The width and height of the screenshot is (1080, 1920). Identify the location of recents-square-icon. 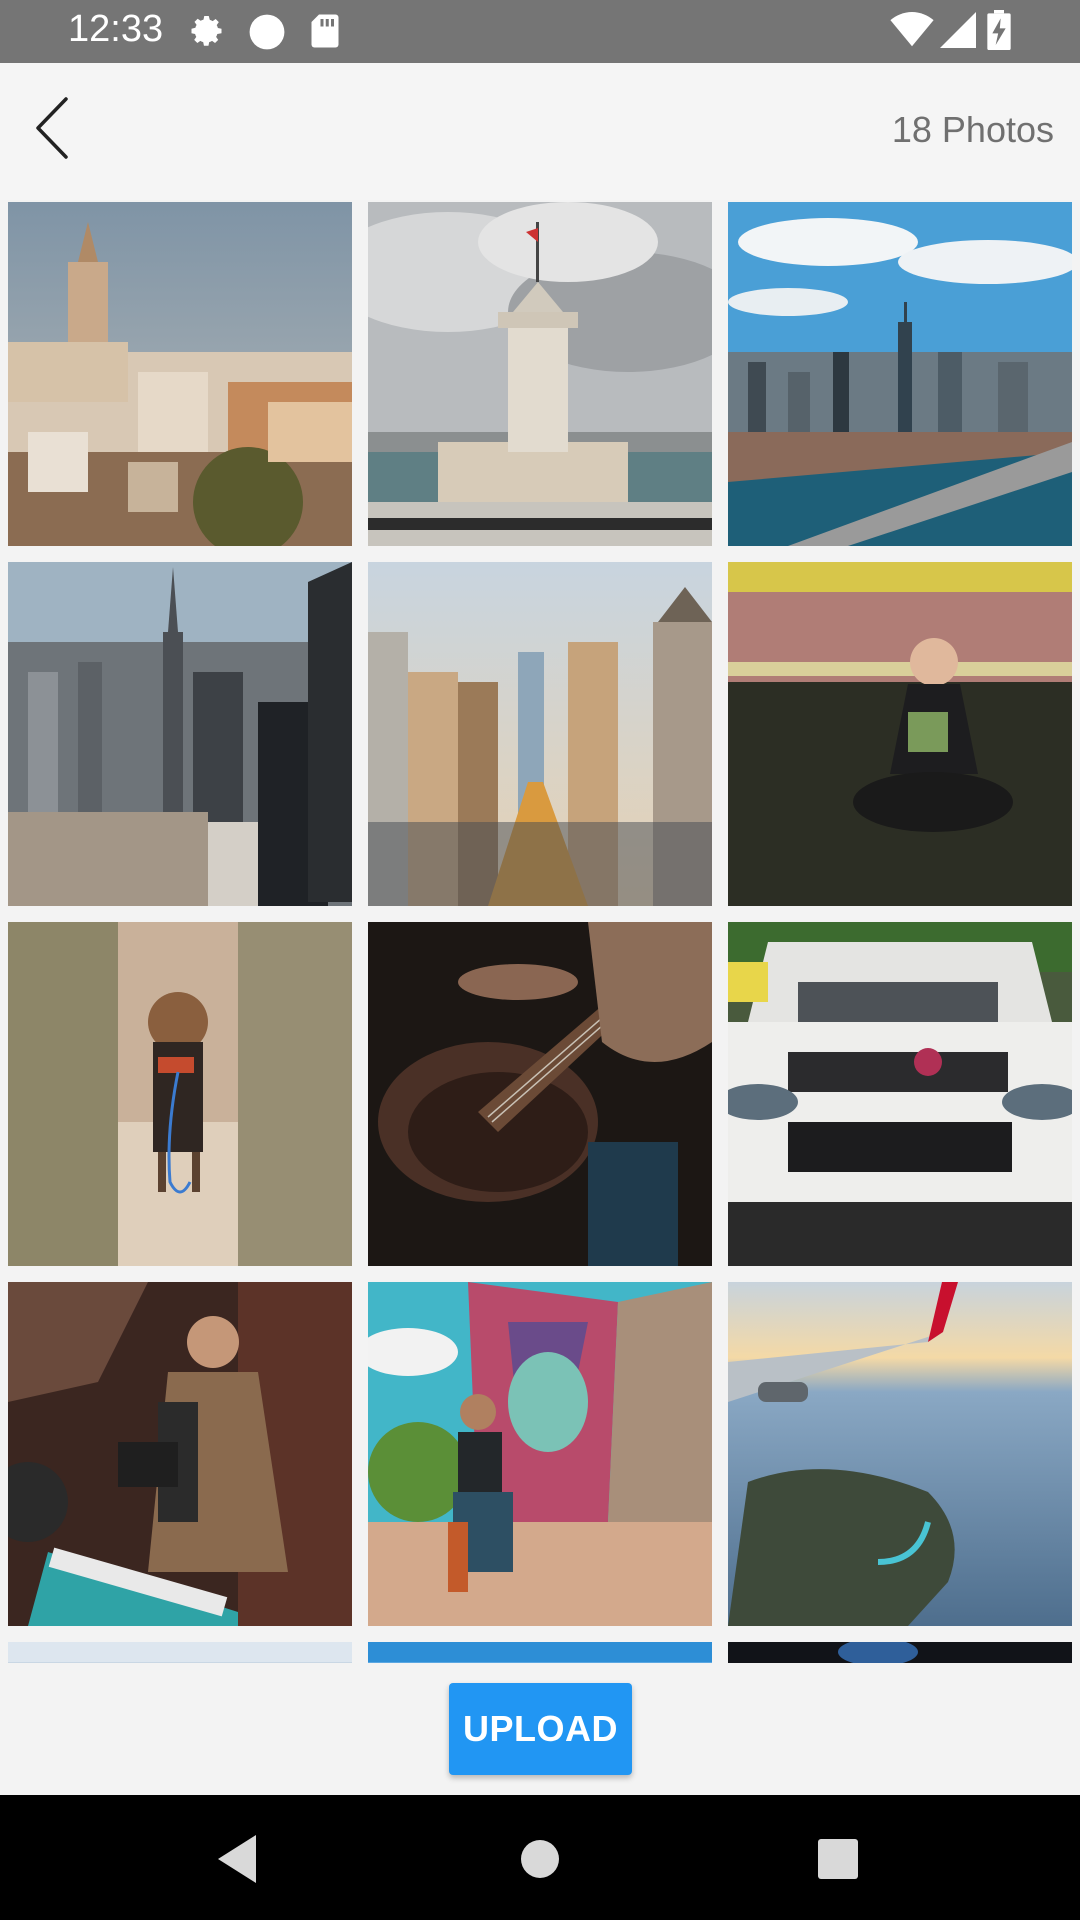
(838, 1859).